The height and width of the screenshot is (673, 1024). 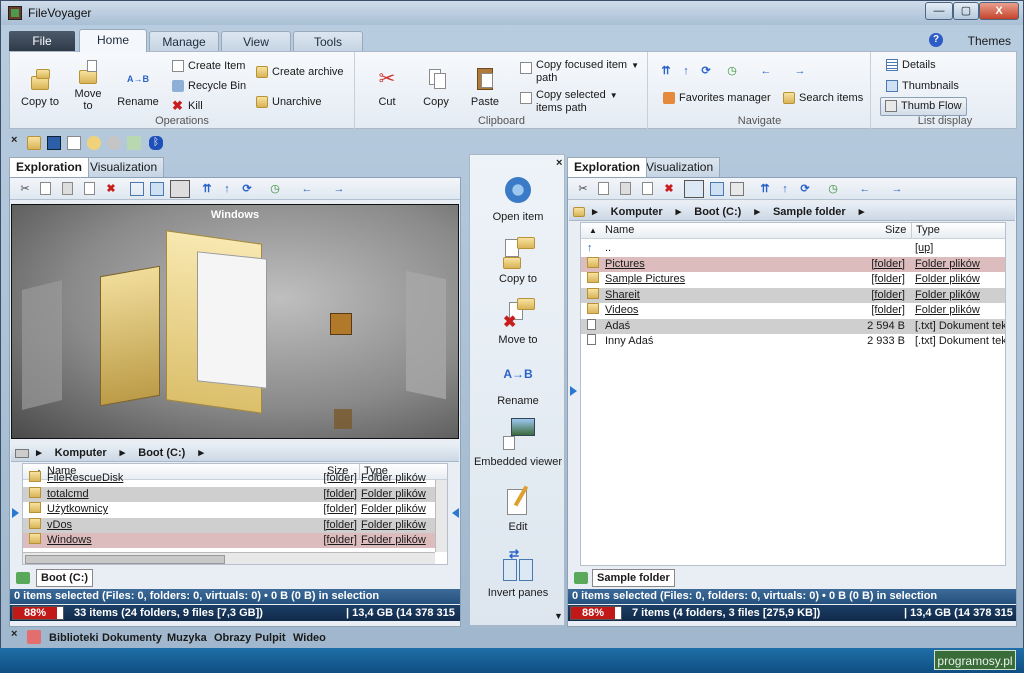 I want to click on tab-view: View, so click(x=256, y=41).